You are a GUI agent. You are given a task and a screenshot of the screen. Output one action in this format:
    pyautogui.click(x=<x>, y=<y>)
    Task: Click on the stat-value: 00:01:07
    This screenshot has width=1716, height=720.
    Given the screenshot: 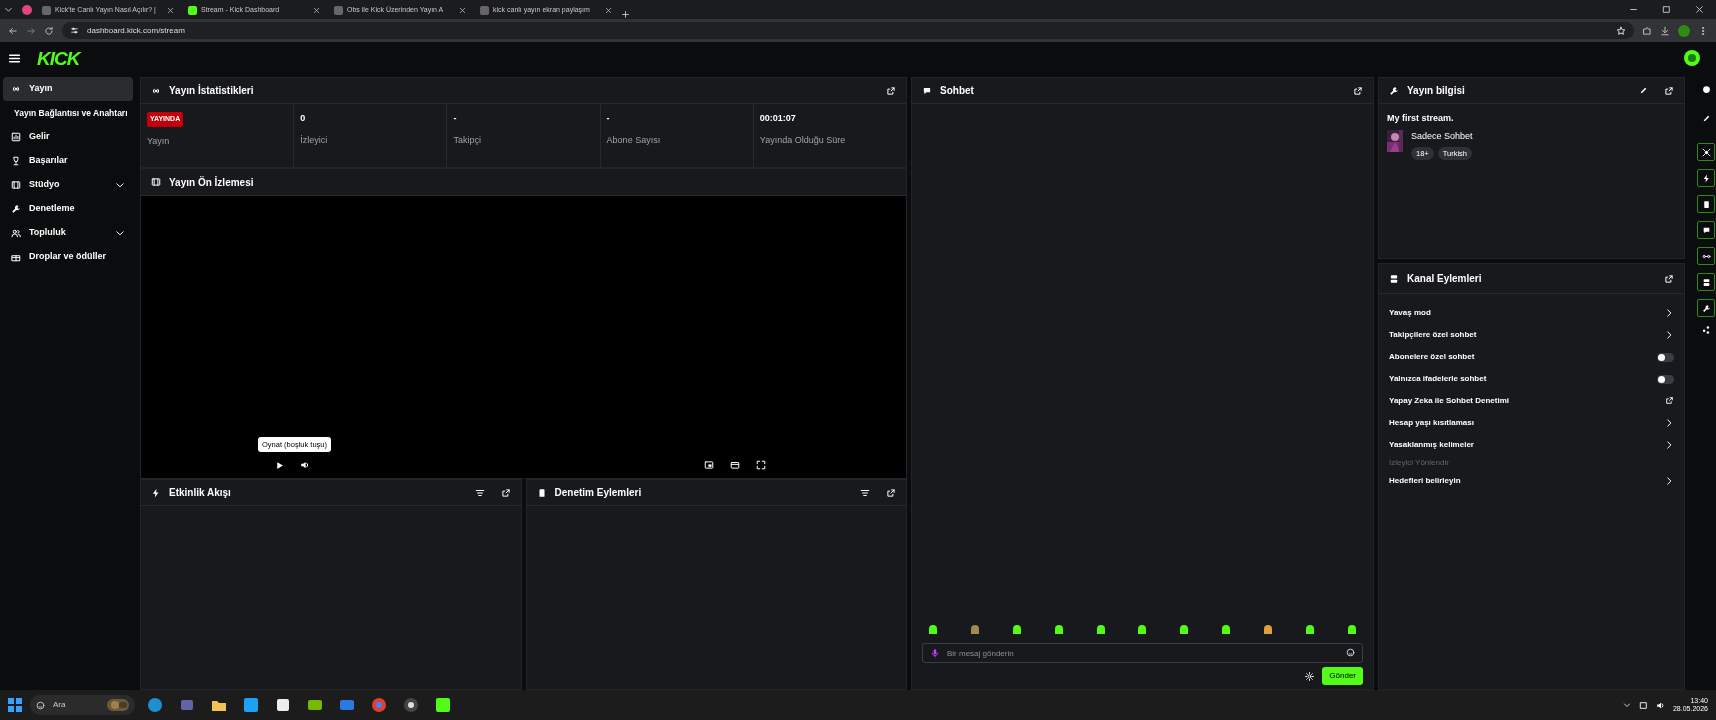 What is the action you would take?
    pyautogui.click(x=778, y=118)
    